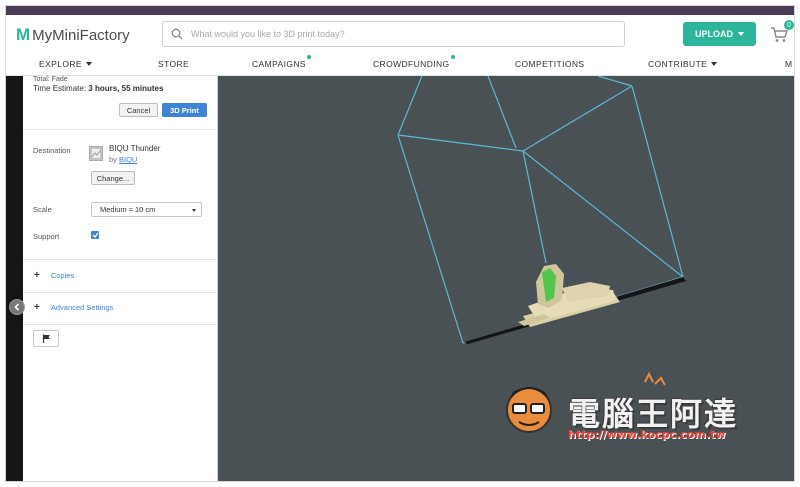 Image resolution: width=800 pixels, height=487 pixels. Describe the element at coordinates (714, 34) in the screenshot. I see `upload-button-label: UPLOAD` at that location.